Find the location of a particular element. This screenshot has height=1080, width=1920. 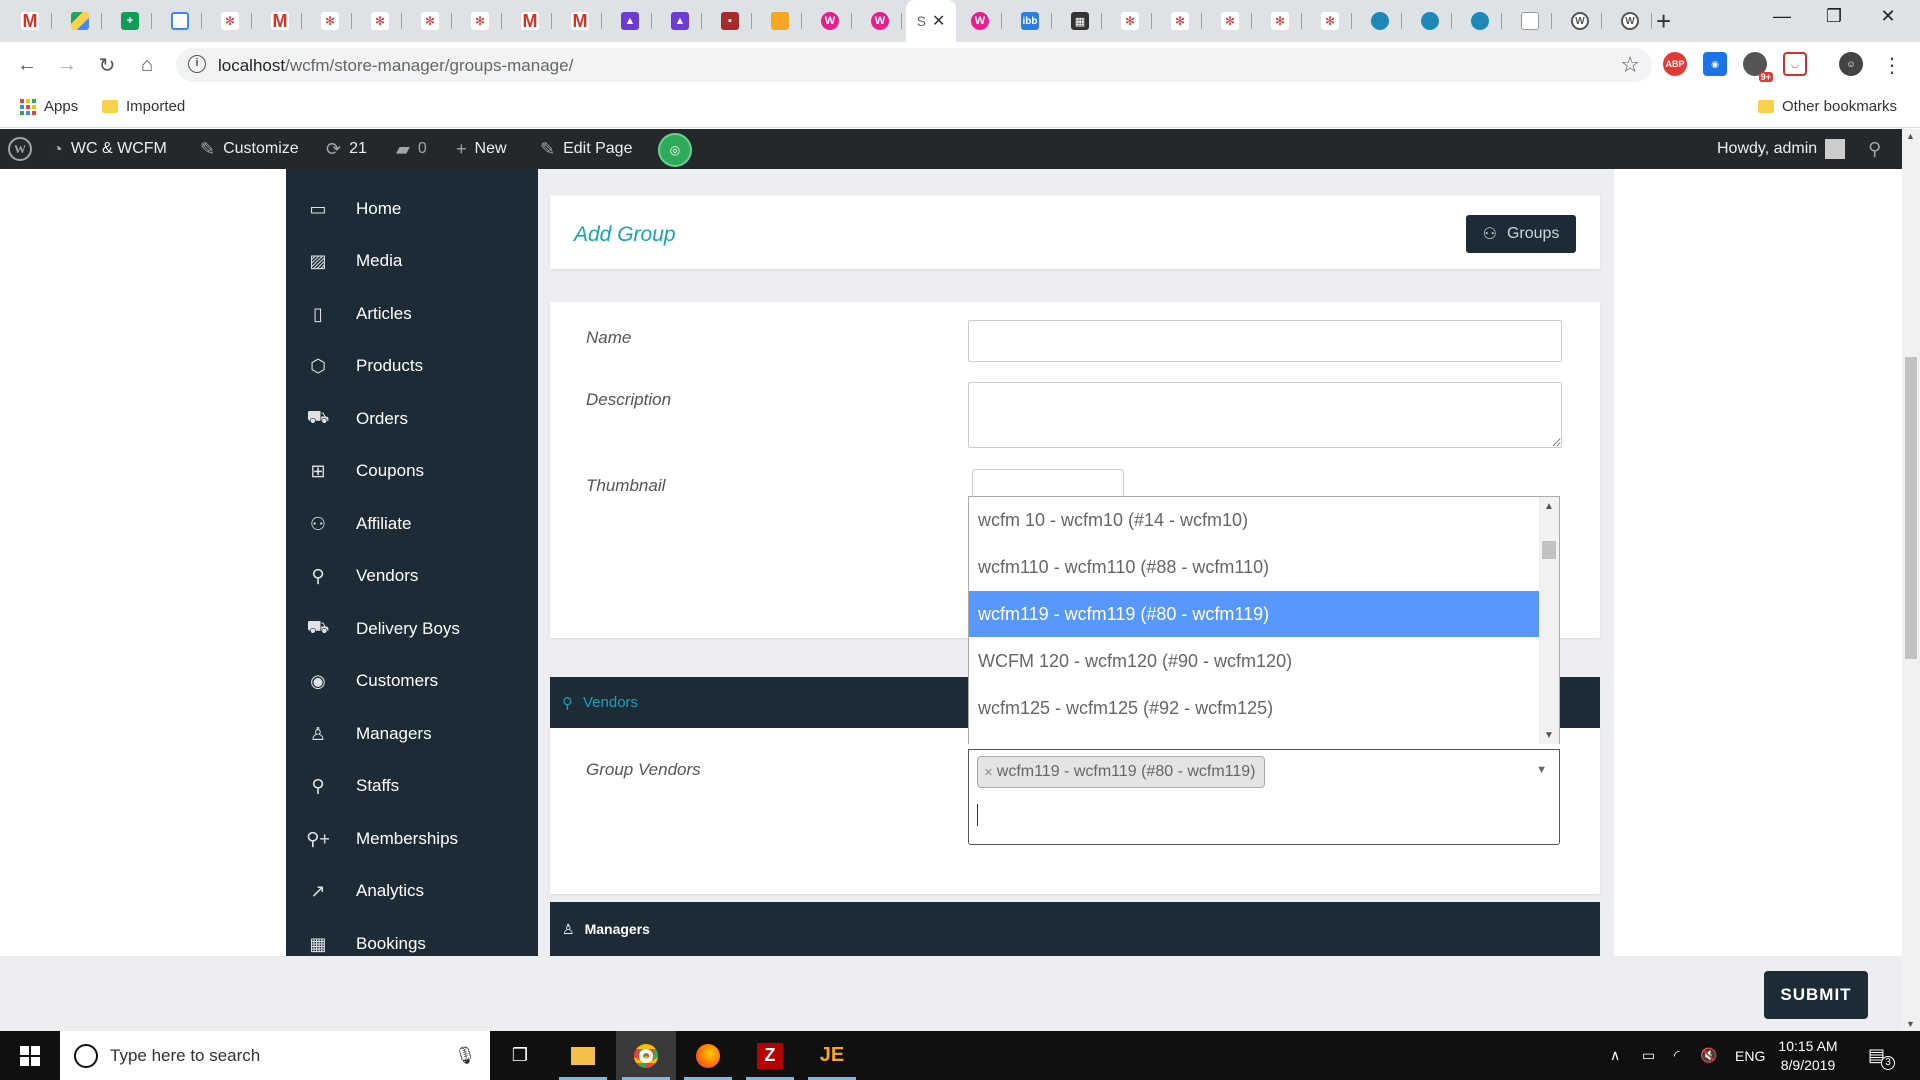

sidebar-item-delivery-boys: ⛟ Delivery Boys is located at coordinates (412, 629).